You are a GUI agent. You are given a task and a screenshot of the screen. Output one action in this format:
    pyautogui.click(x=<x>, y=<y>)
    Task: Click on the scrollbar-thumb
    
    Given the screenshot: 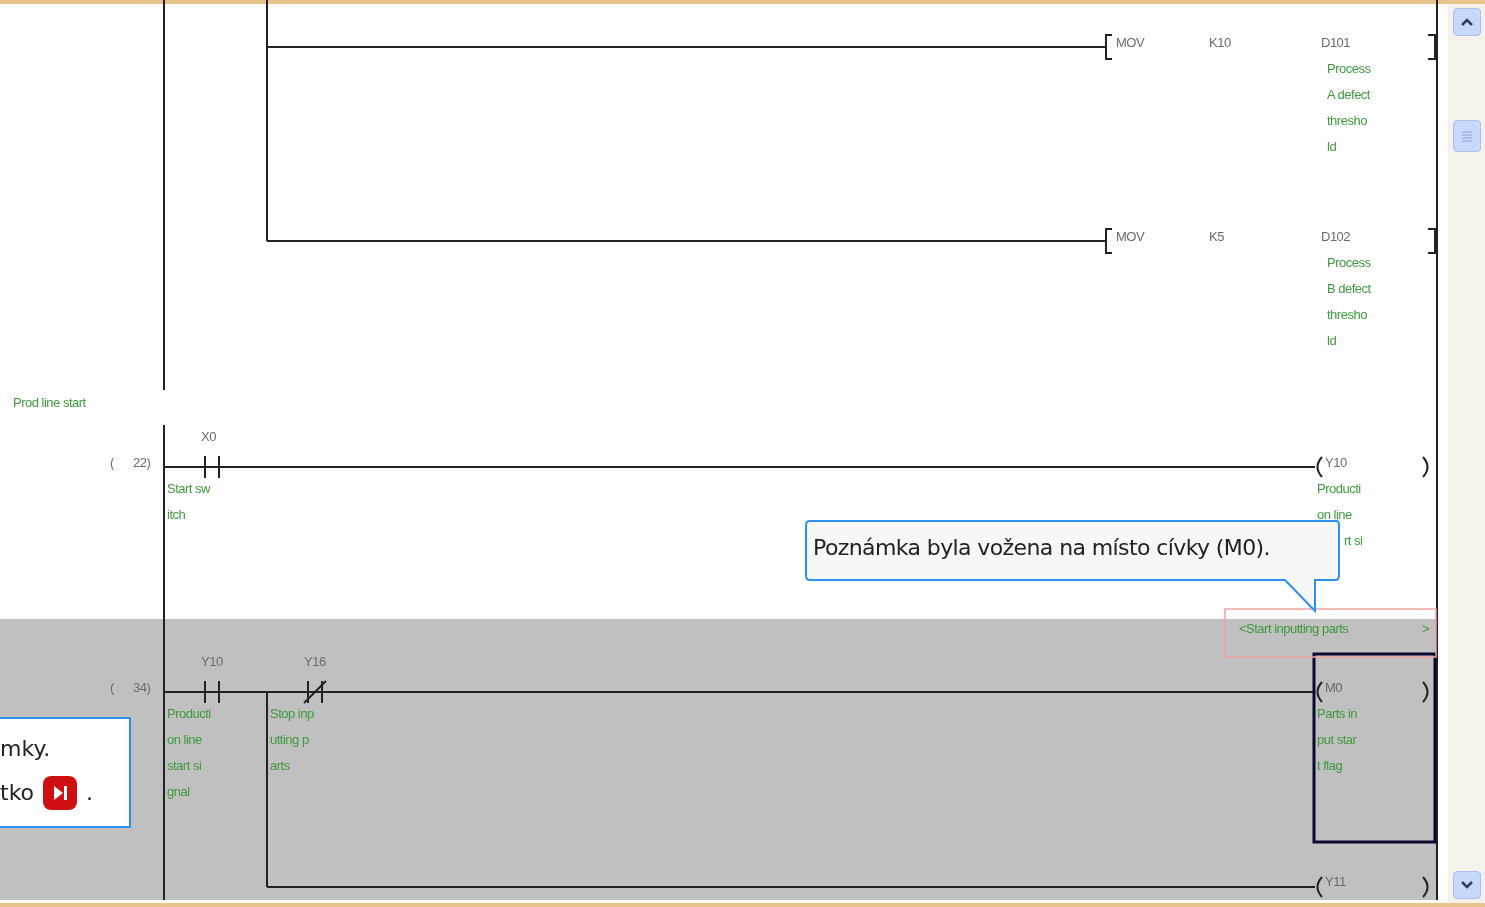 What is the action you would take?
    pyautogui.click(x=1466, y=136)
    